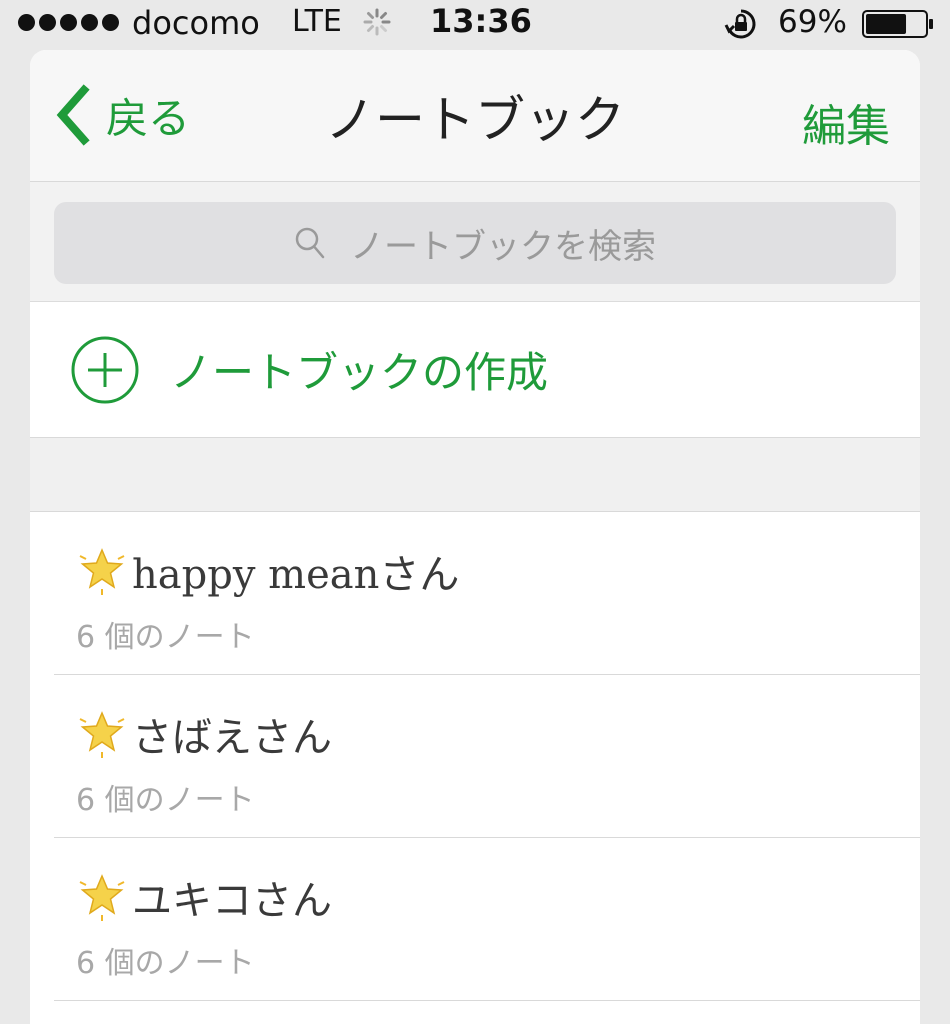 Image resolution: width=950 pixels, height=1024 pixels. I want to click on carrier-name: docomo, so click(196, 23).